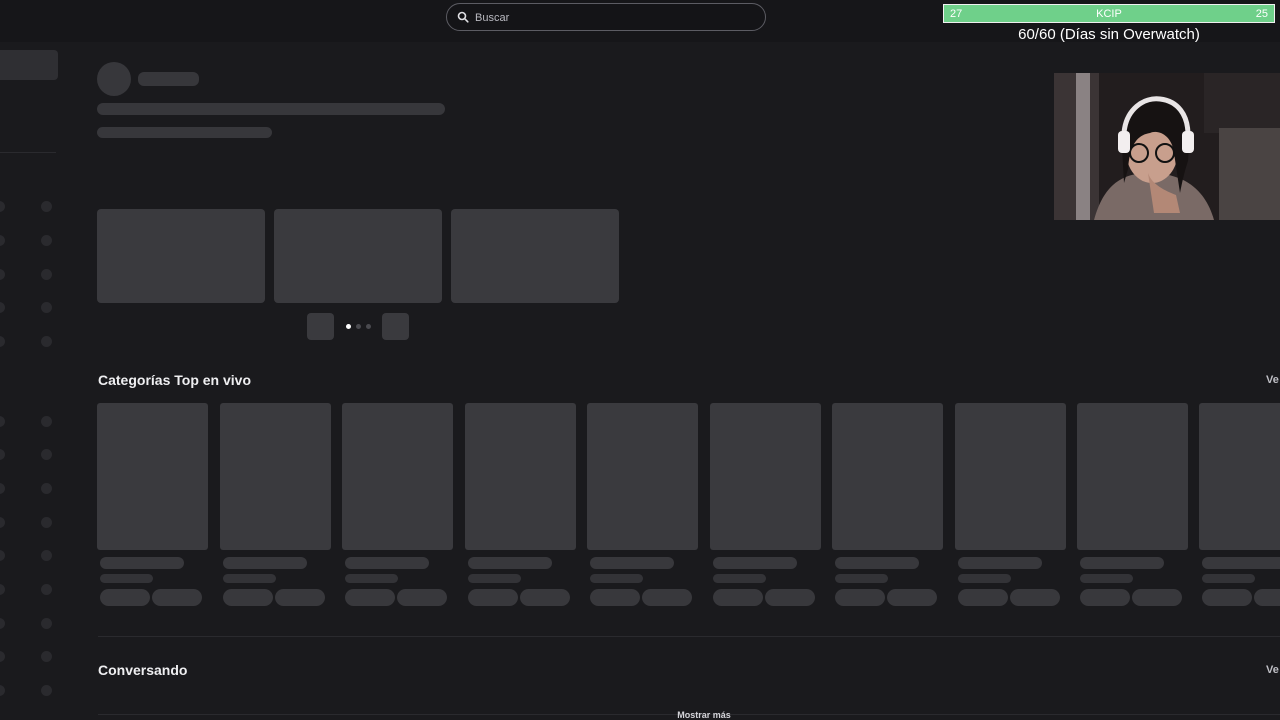 This screenshot has height=720, width=1280. Describe the element at coordinates (640, 715) in the screenshot. I see `show-more-button: Mostrar más` at that location.